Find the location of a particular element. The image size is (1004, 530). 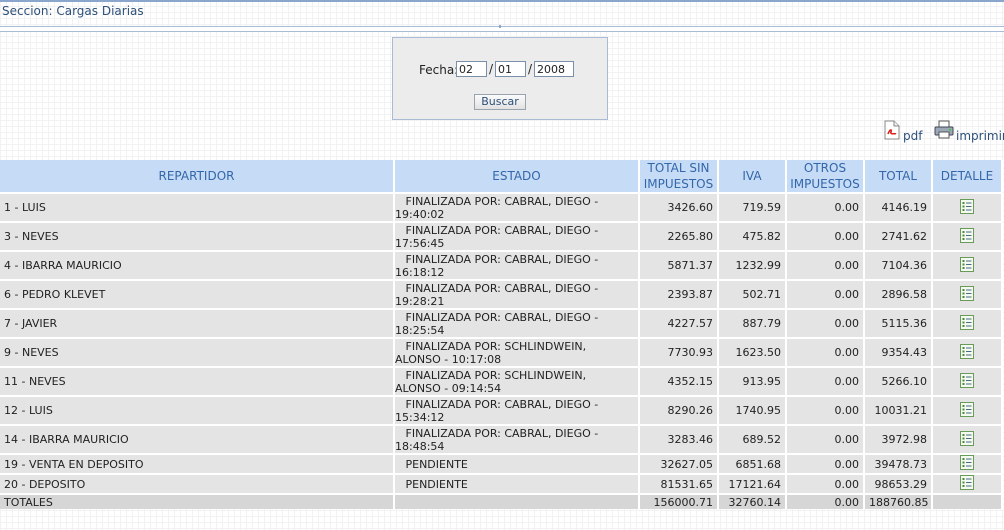

separator-marker is located at coordinates (500, 26).